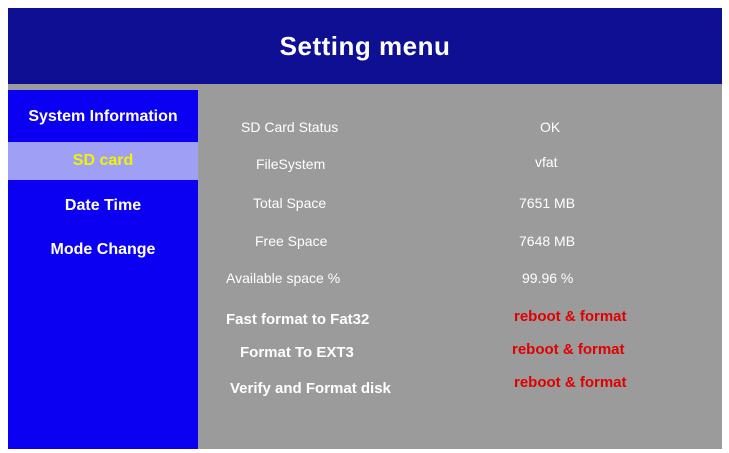  I want to click on sidebar-item-label: System Information, so click(103, 116).